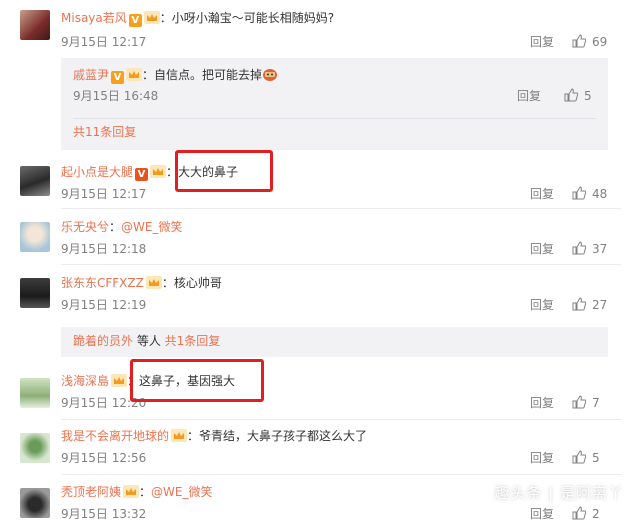 Image resolution: width=640 pixels, height=531 pixels. What do you see at coordinates (600, 249) in the screenshot?
I see `like-count: 37` at bounding box center [600, 249].